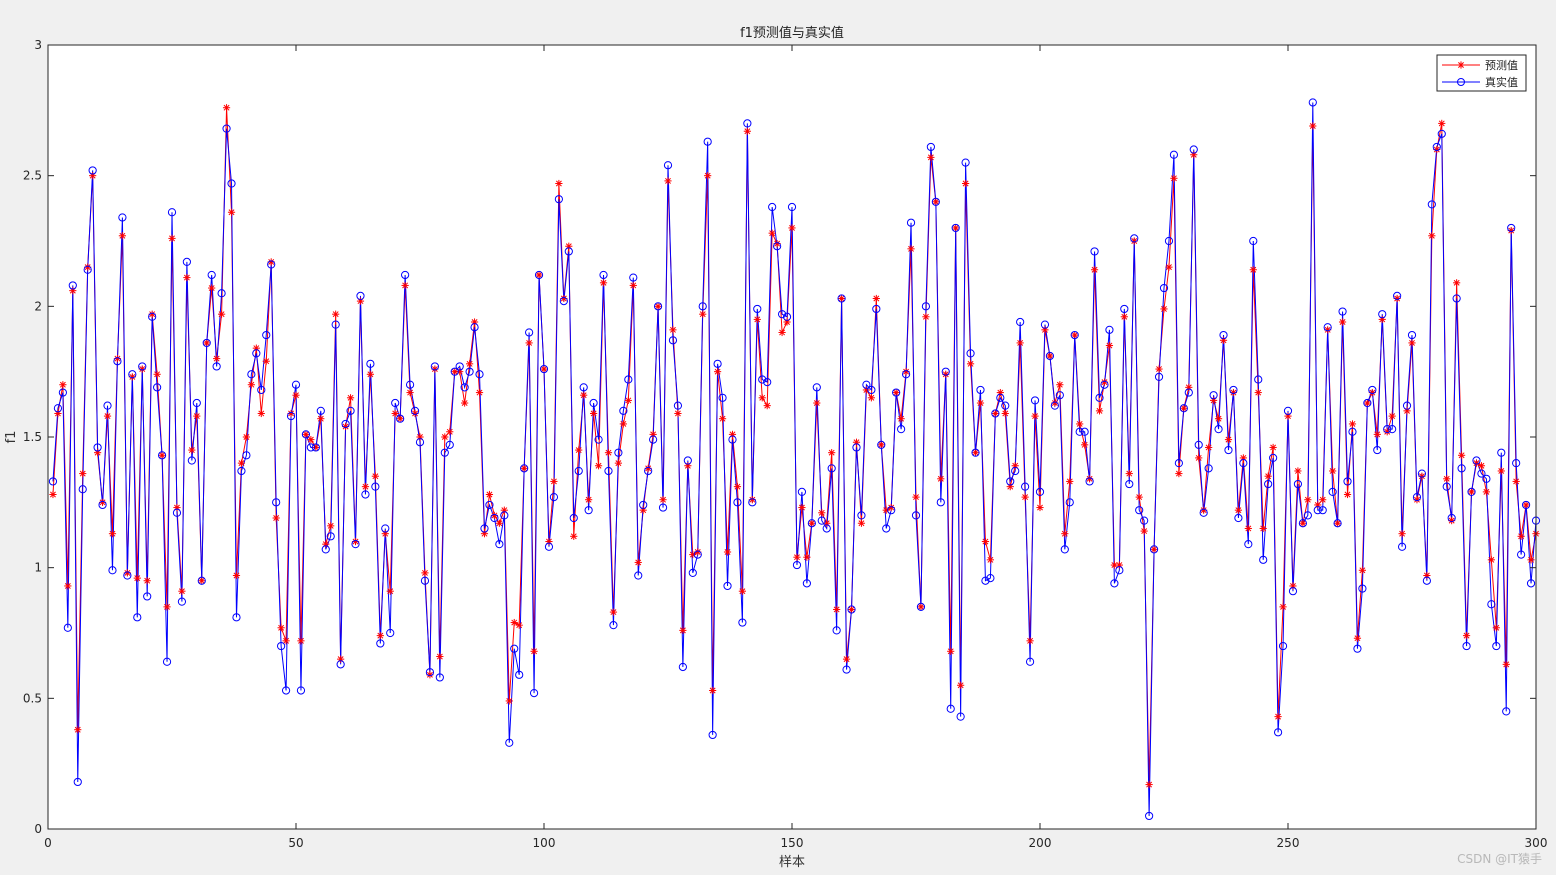 Image resolution: width=1556 pixels, height=875 pixels. What do you see at coordinates (792, 33) in the screenshot?
I see `chart-title: f1预测值与真实值` at bounding box center [792, 33].